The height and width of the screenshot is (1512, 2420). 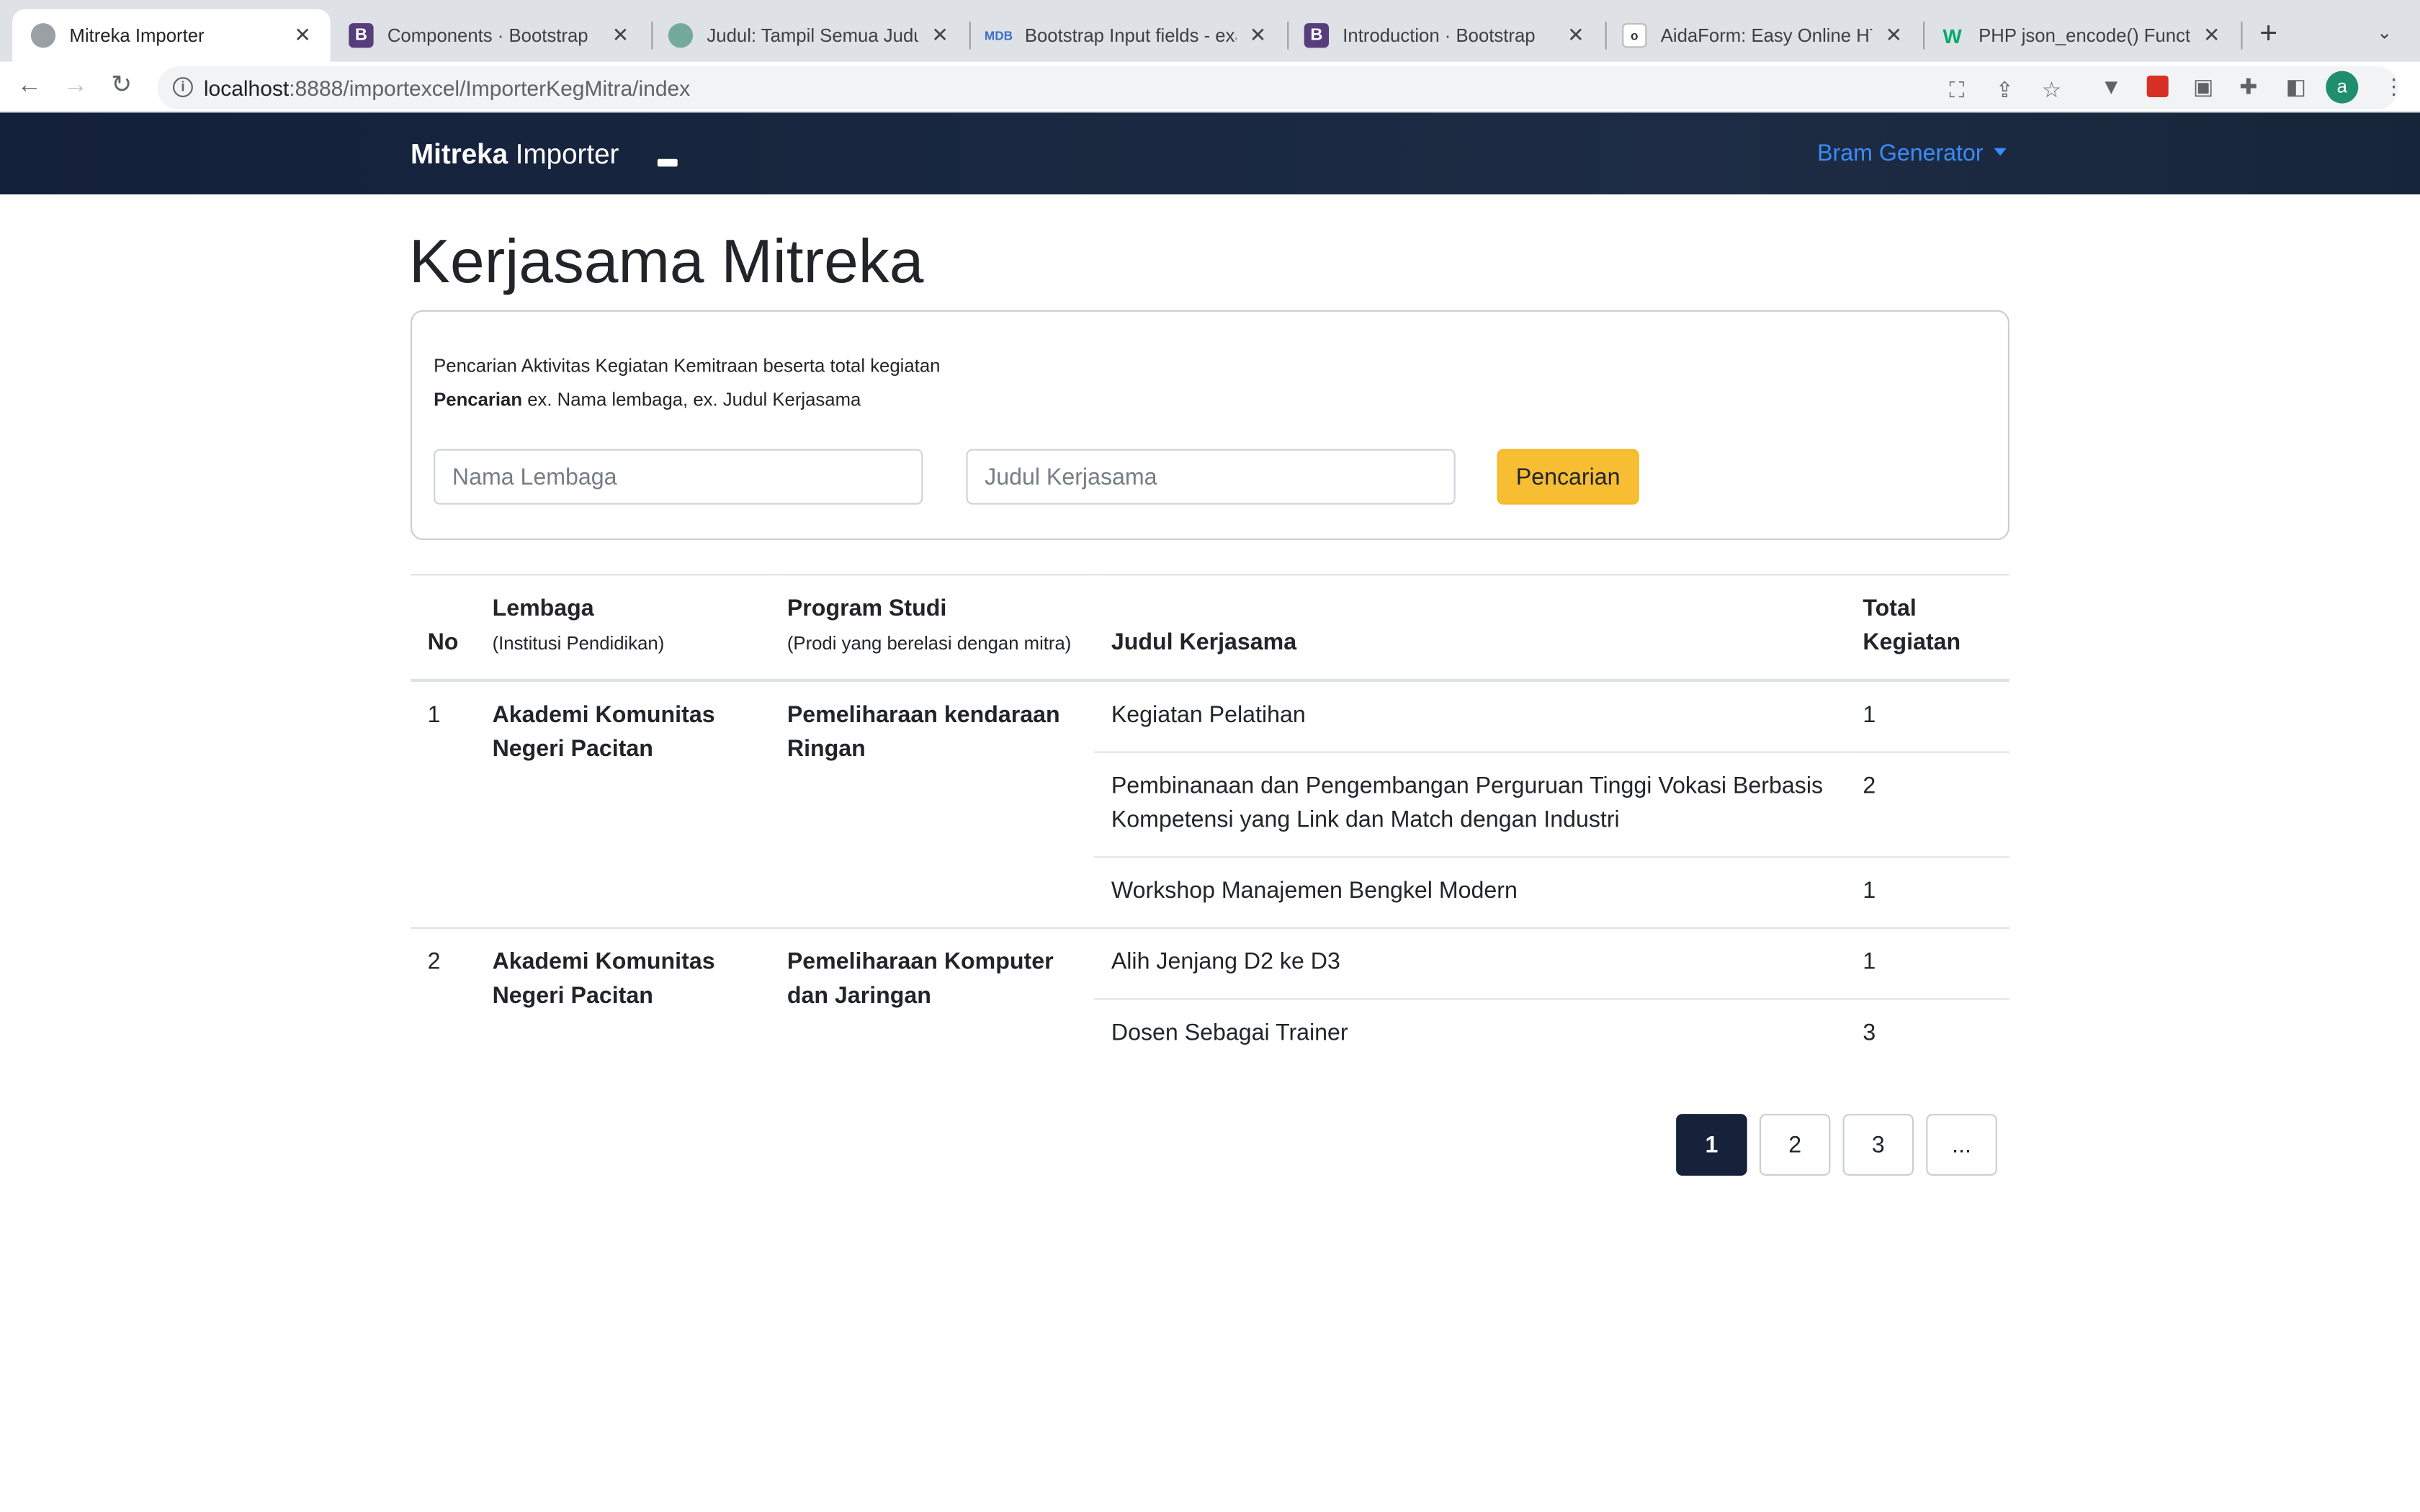 What do you see at coordinates (1795, 1145) in the screenshot?
I see `page-link-2: 2` at bounding box center [1795, 1145].